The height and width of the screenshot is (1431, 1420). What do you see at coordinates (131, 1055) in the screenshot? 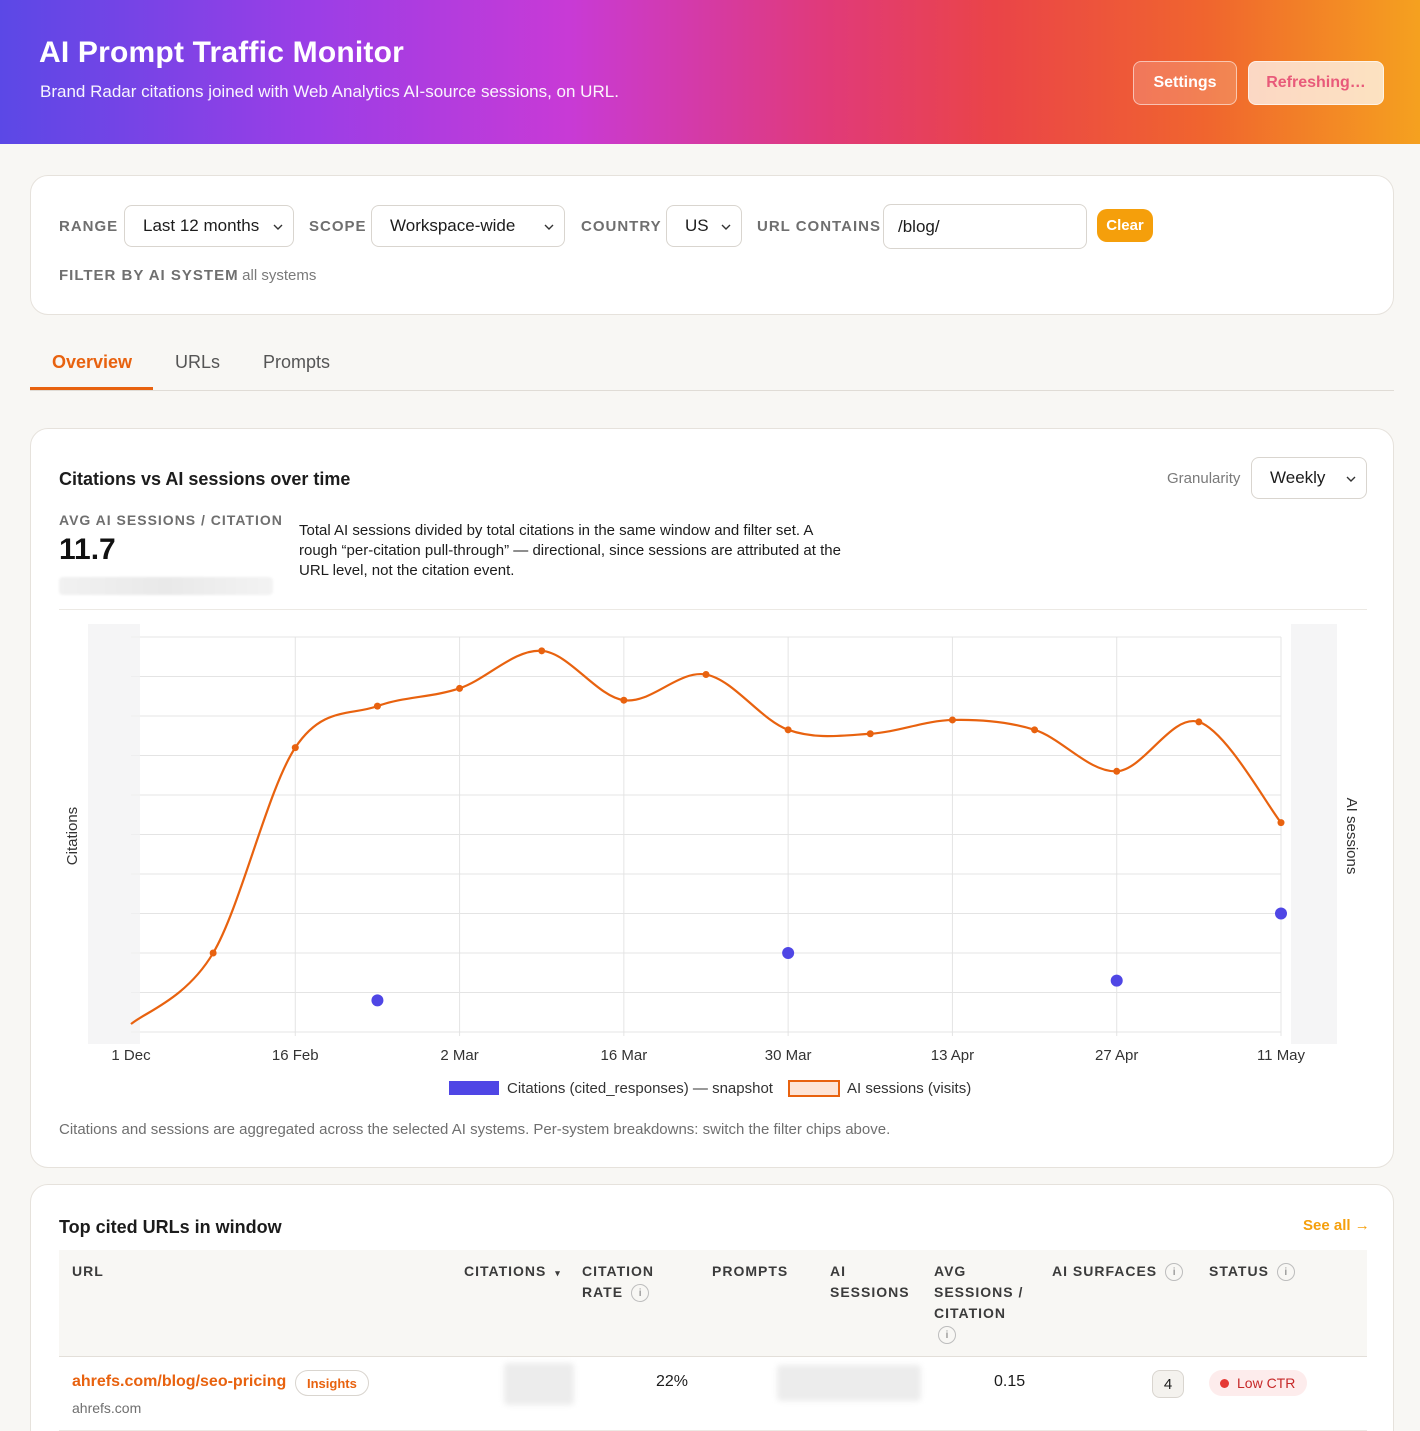
I see `x-tick-label: 1 Dec` at bounding box center [131, 1055].